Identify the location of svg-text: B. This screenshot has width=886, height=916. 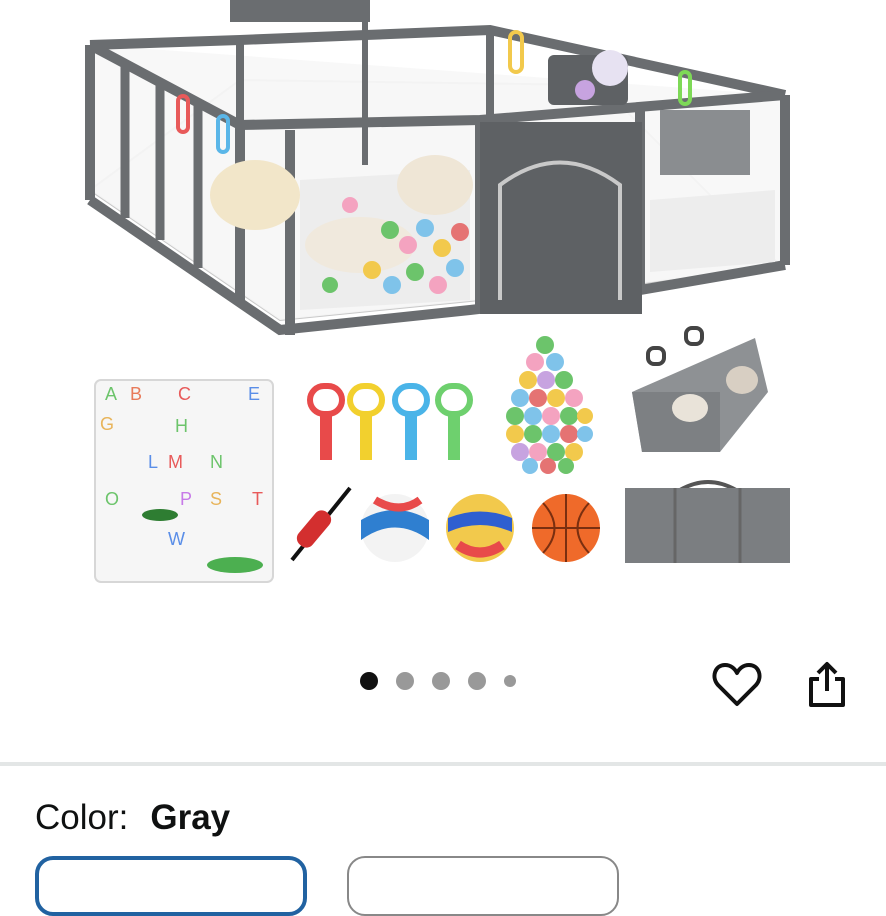
(136, 394).